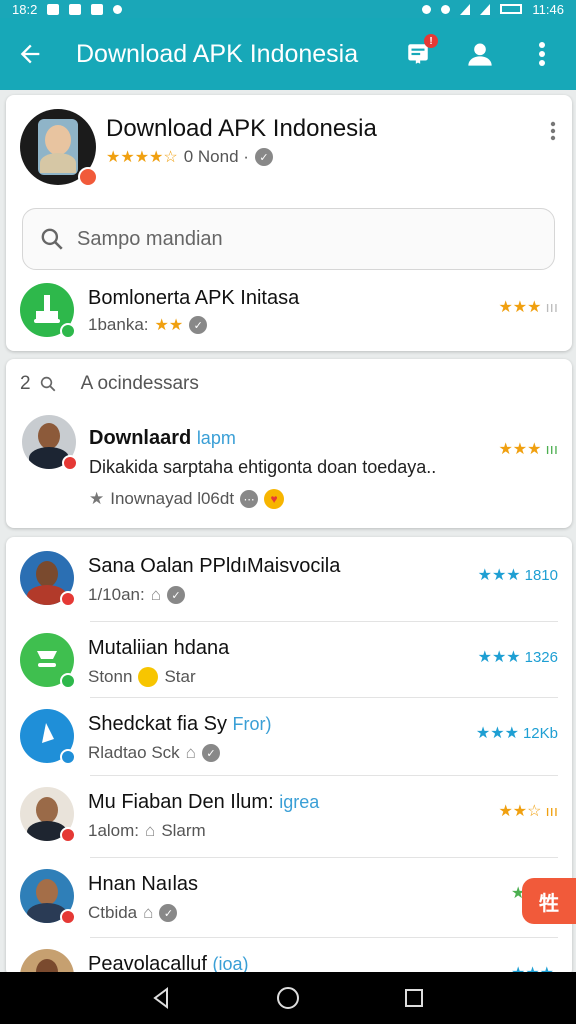 The width and height of the screenshot is (576, 1024). What do you see at coordinates (520, 449) in the screenshot?
I see `item-right-stars: ★★★` at bounding box center [520, 449].